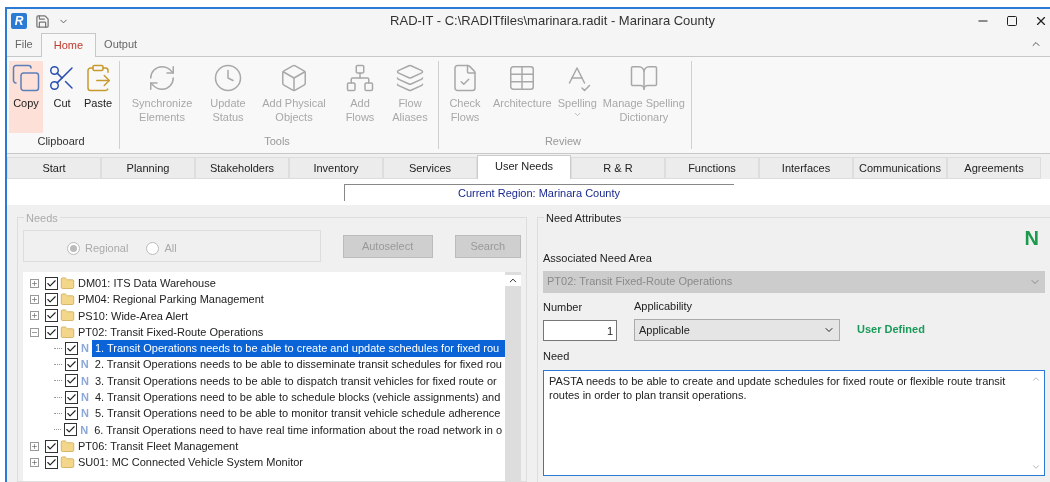 The height and width of the screenshot is (482, 1050). Describe the element at coordinates (513, 280) in the screenshot. I see `scroll-up-icon` at that location.